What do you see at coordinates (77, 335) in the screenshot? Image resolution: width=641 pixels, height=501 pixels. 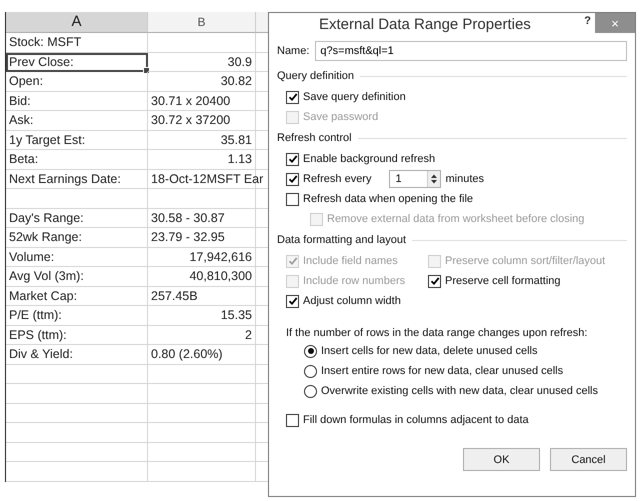 I see `table-cell: EPS (ttm):` at bounding box center [77, 335].